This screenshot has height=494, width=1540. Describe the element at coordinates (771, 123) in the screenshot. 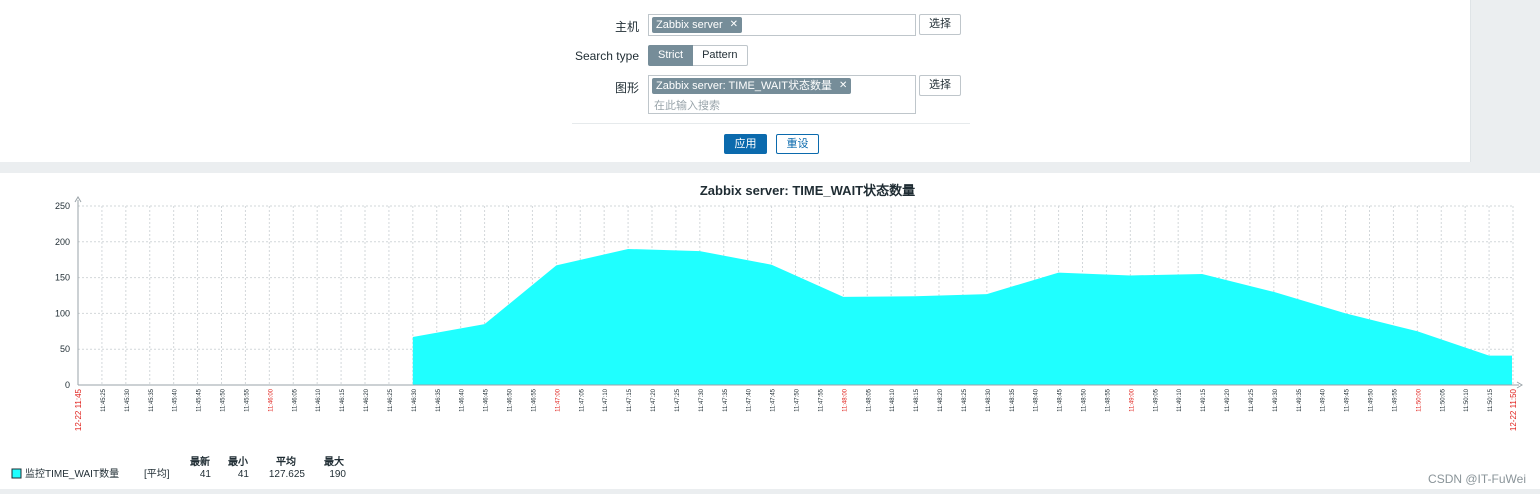

I see `divider` at that location.